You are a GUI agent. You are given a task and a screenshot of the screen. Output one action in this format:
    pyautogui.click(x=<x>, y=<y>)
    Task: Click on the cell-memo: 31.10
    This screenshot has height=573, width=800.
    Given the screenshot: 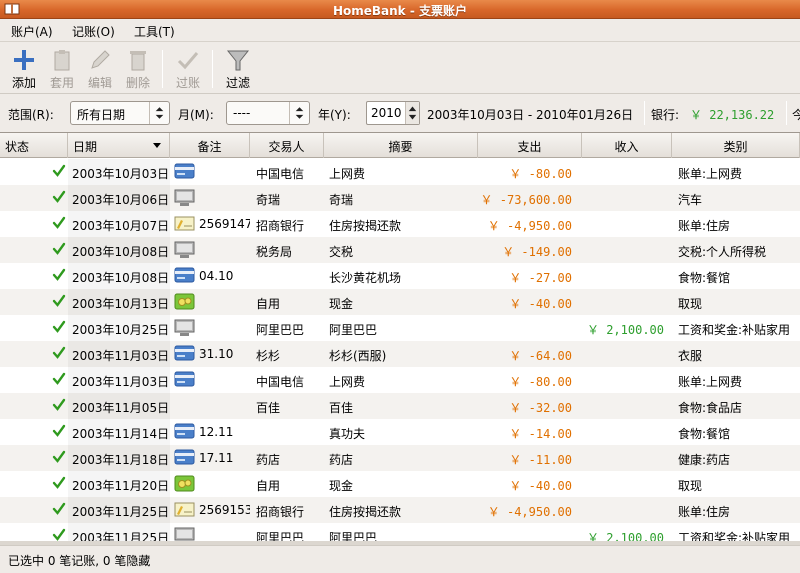 What is the action you would take?
    pyautogui.click(x=216, y=354)
    